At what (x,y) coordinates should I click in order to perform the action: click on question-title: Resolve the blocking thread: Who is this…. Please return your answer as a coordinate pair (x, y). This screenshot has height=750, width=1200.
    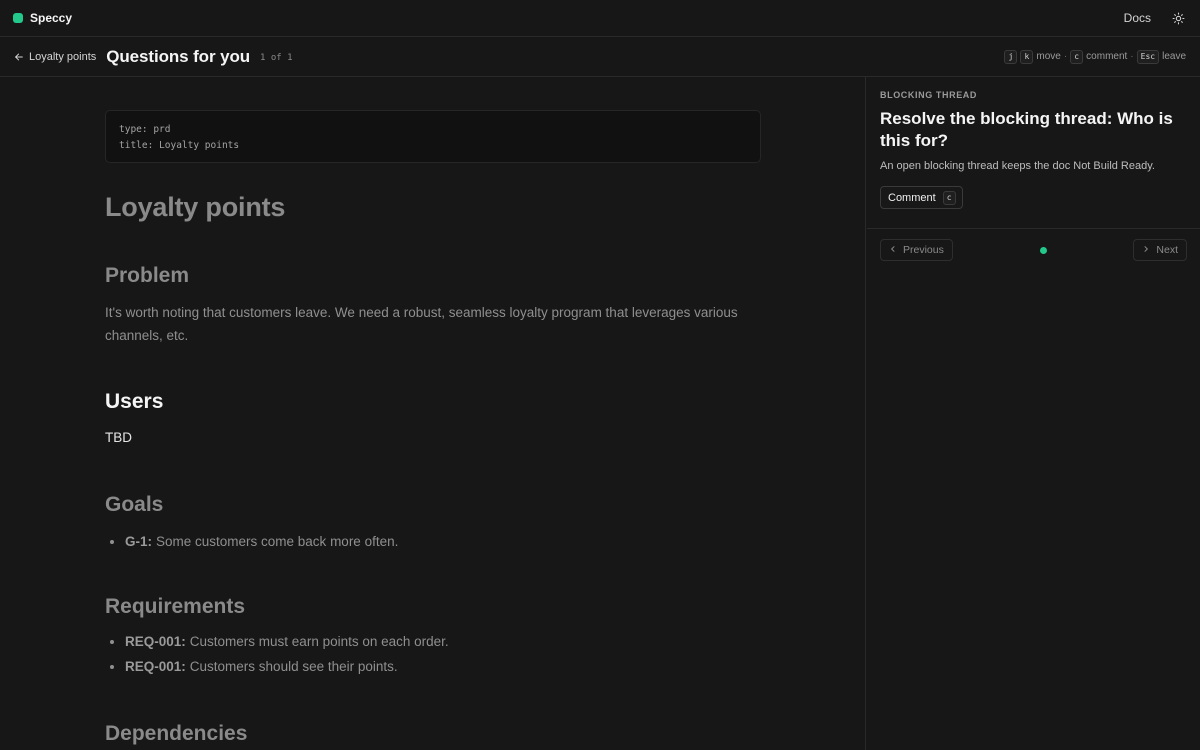
    Looking at the image, I should click on (1026, 129).